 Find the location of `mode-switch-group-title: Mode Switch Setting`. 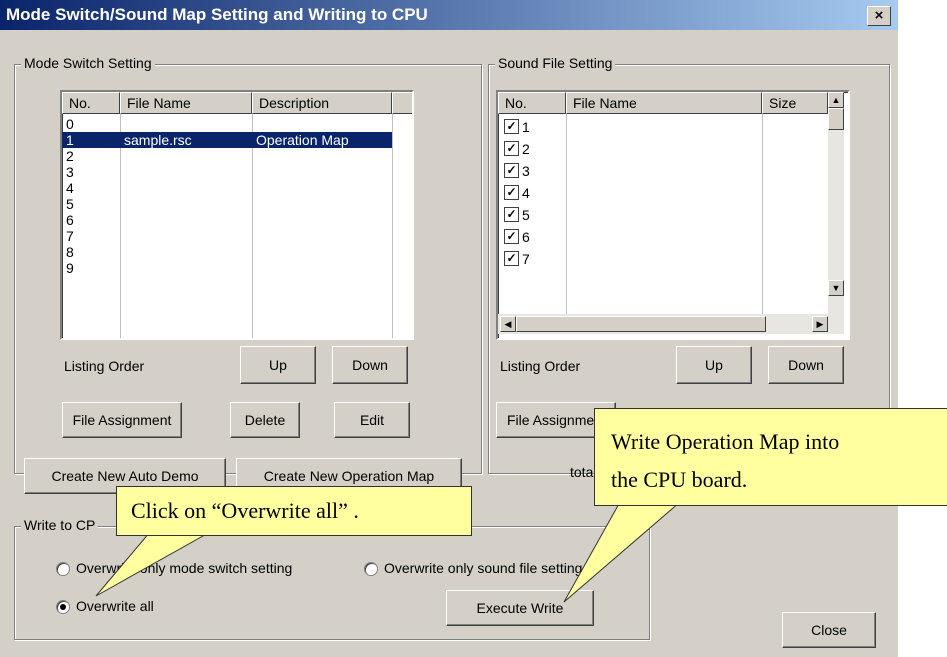

mode-switch-group-title: Mode Switch Setting is located at coordinates (88, 63).